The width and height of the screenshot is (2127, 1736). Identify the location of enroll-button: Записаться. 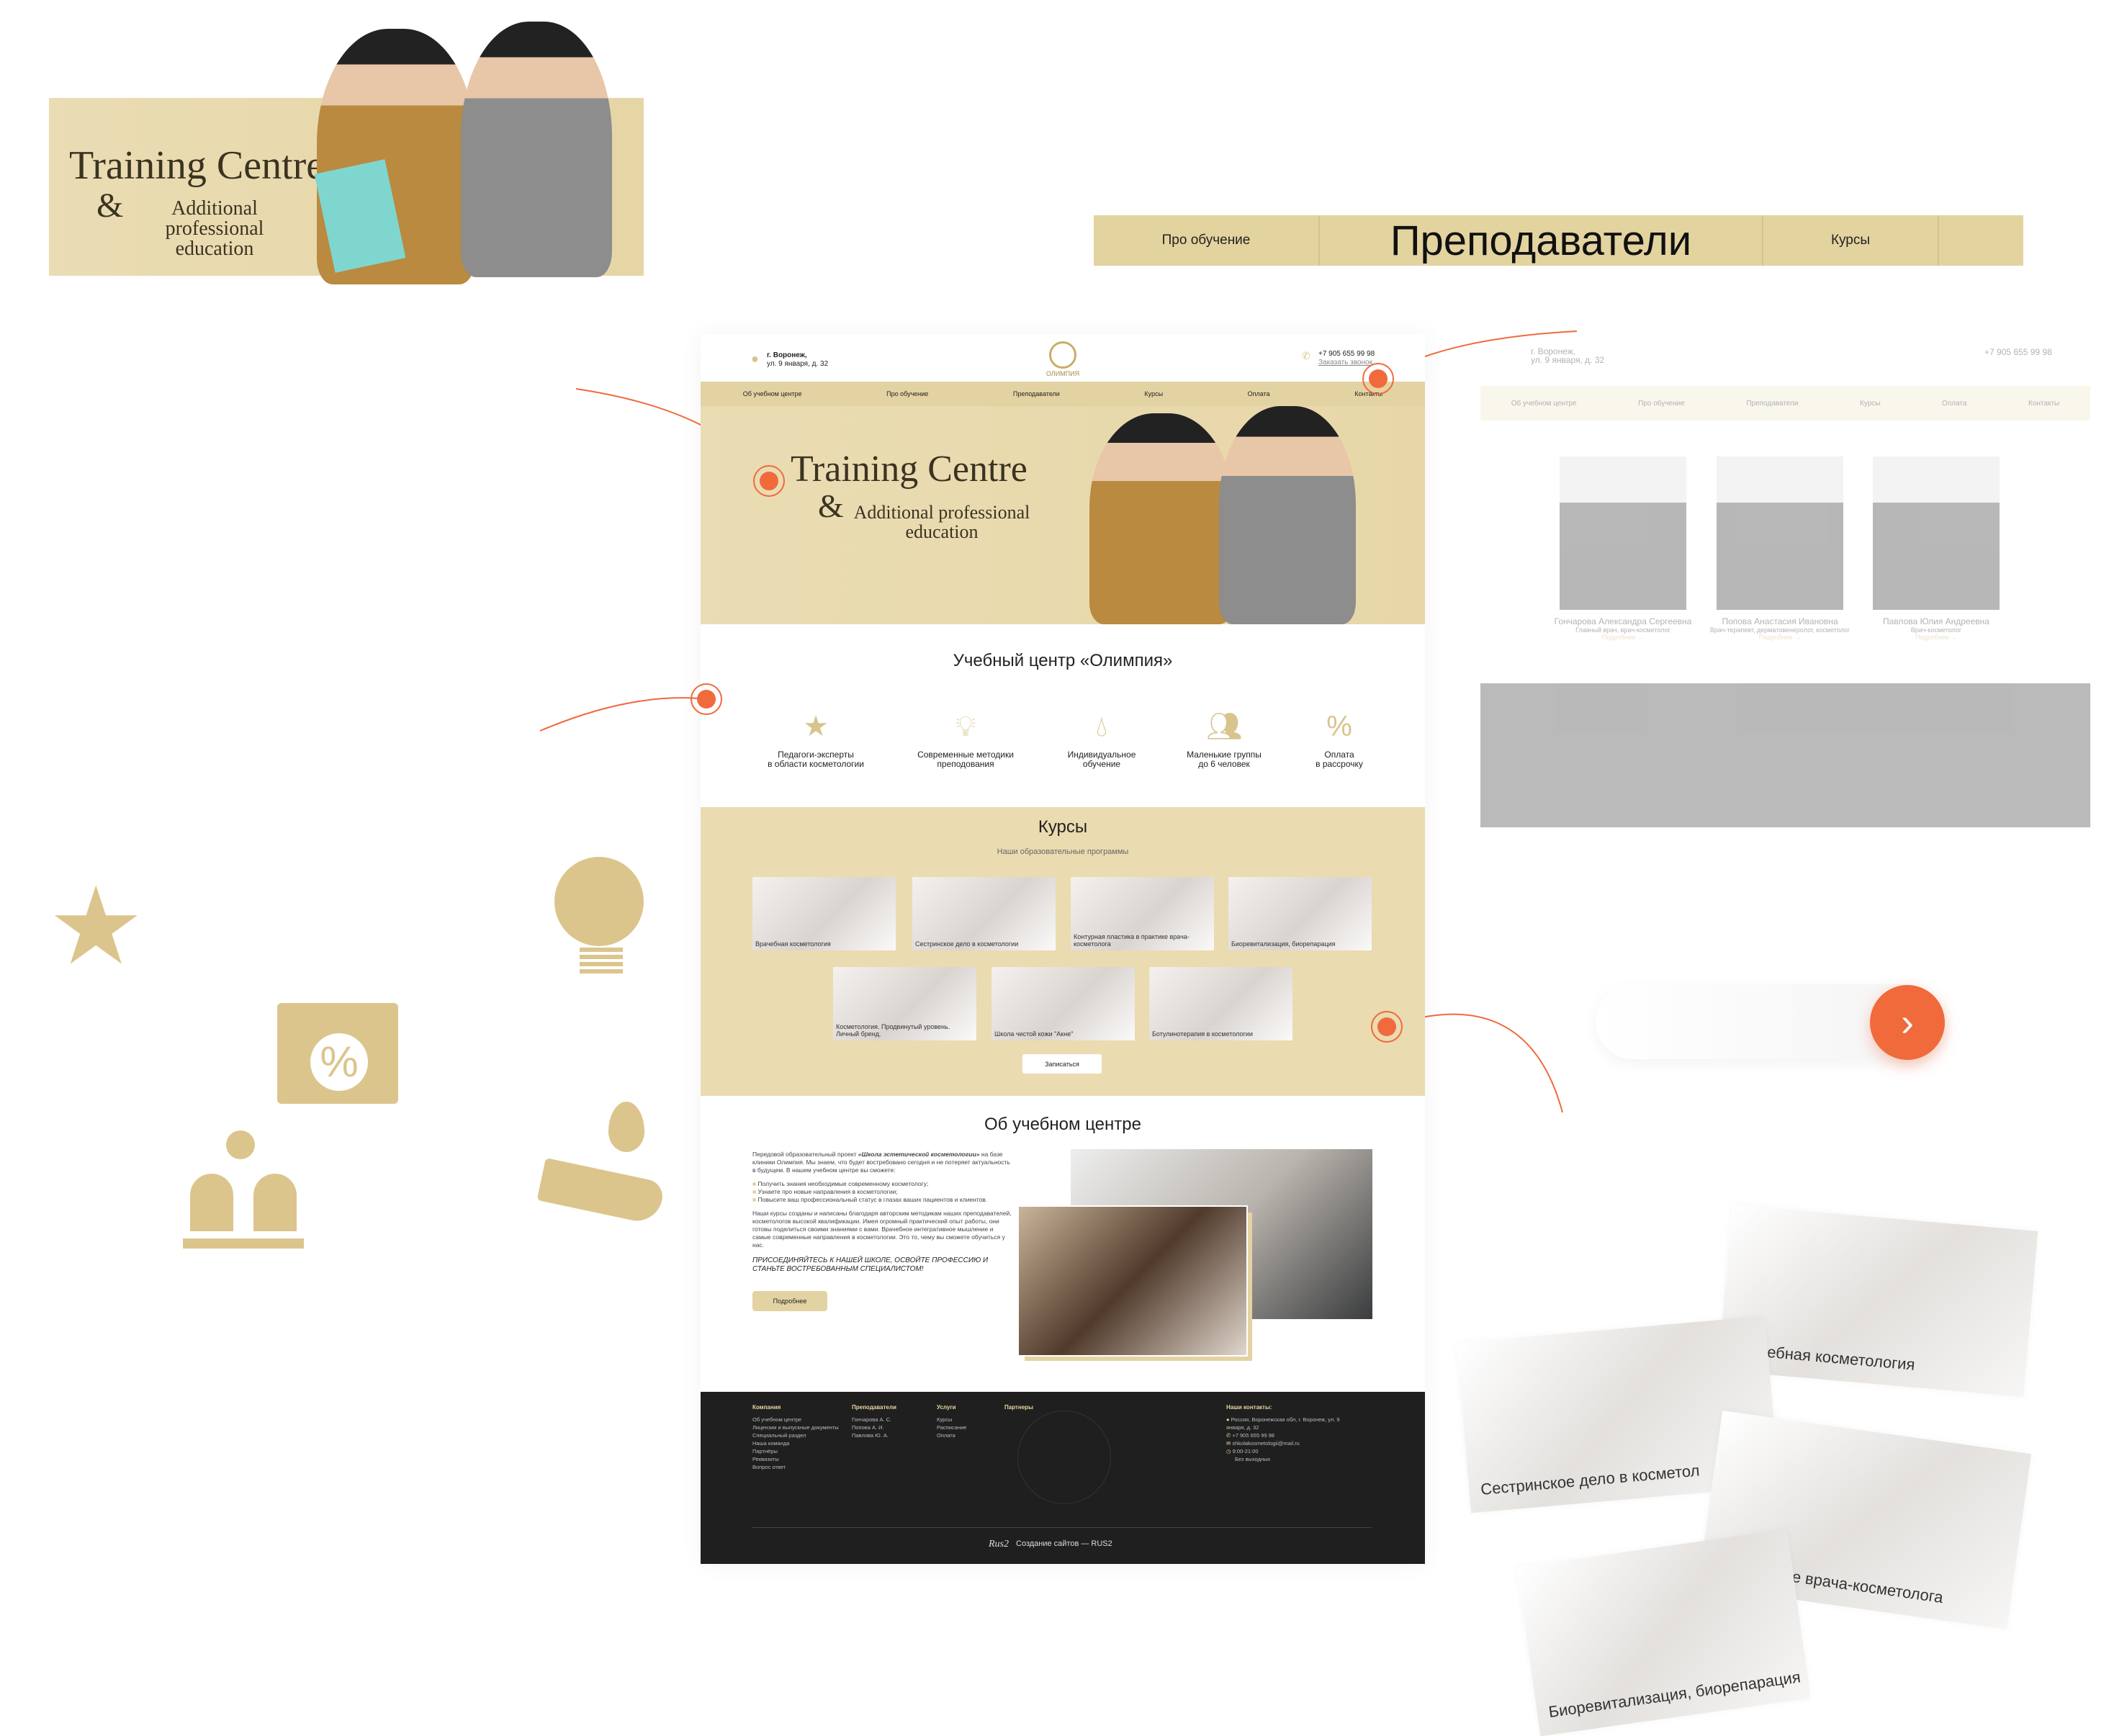
(1062, 1064).